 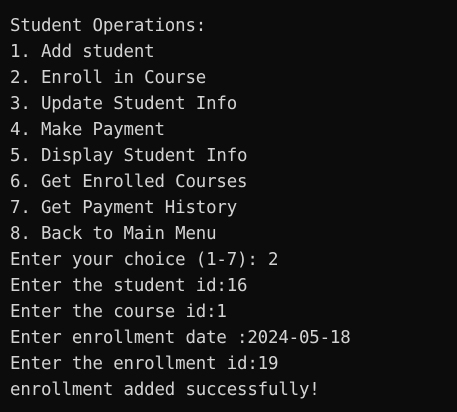 I want to click on success-message: enrollment added successfully!, so click(x=165, y=390).